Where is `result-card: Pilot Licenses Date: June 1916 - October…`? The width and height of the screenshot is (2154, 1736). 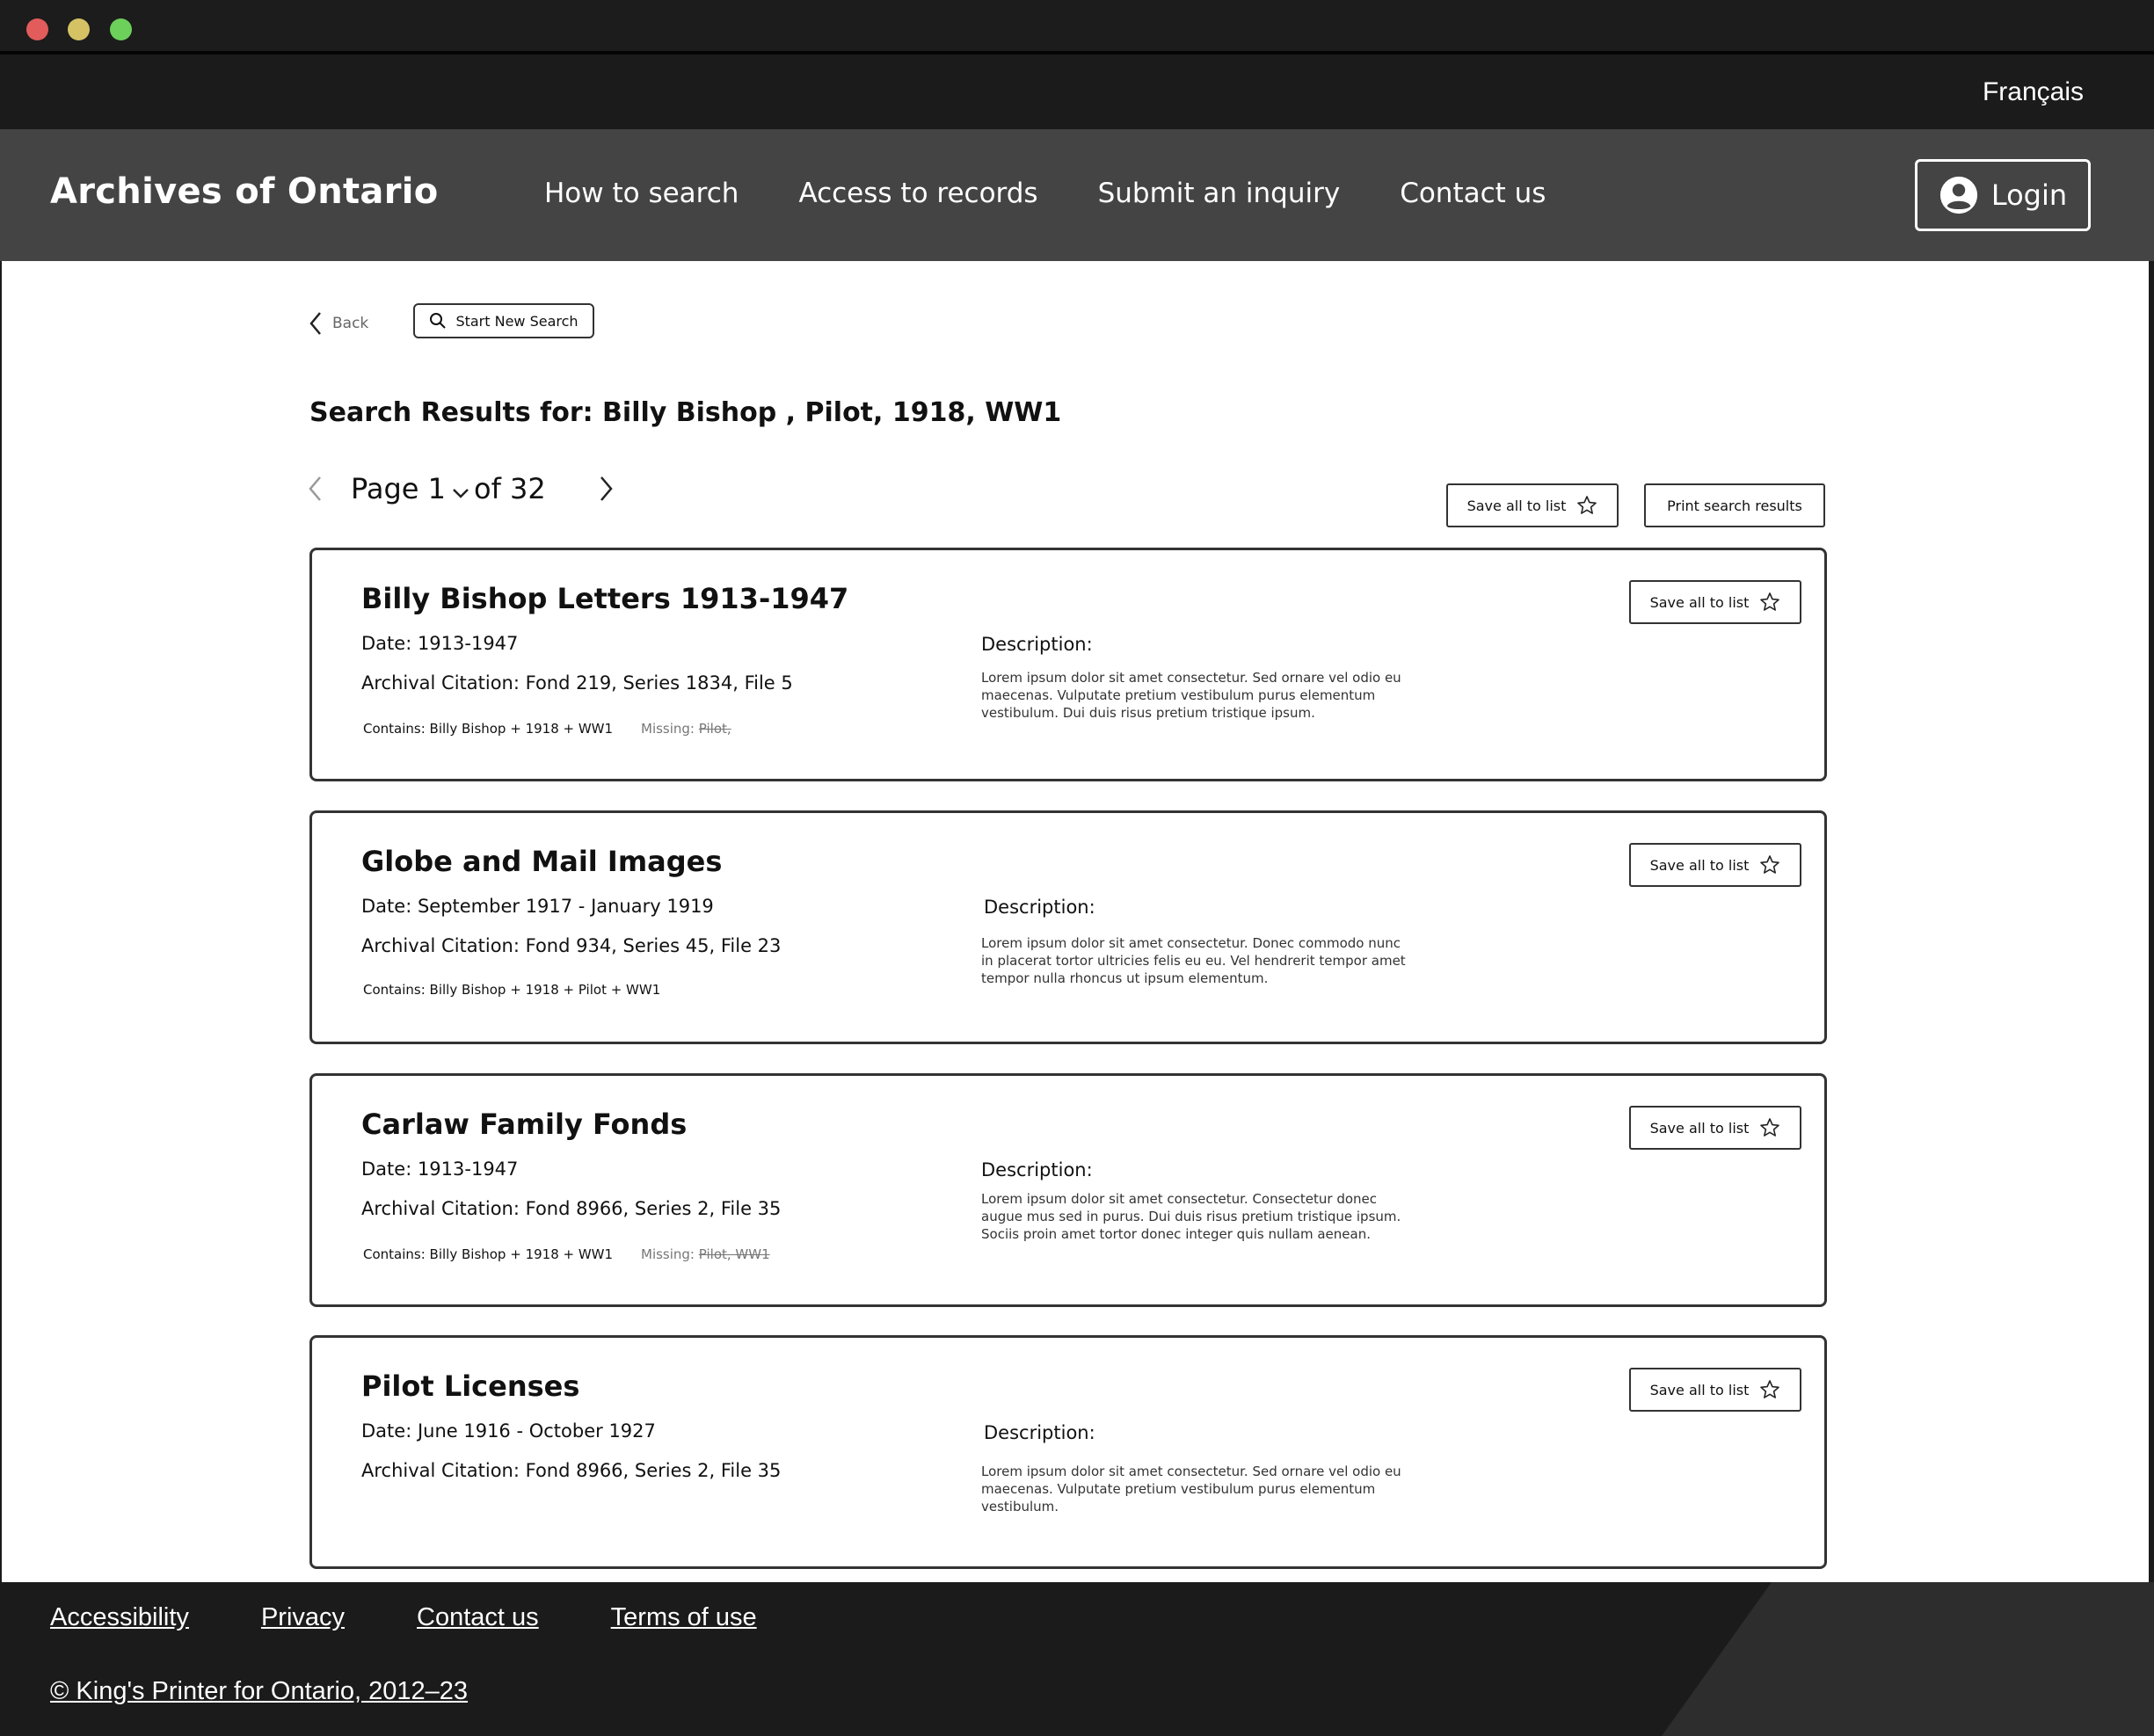
result-card: Pilot Licenses Date: June 1916 - October… is located at coordinates (1068, 1452).